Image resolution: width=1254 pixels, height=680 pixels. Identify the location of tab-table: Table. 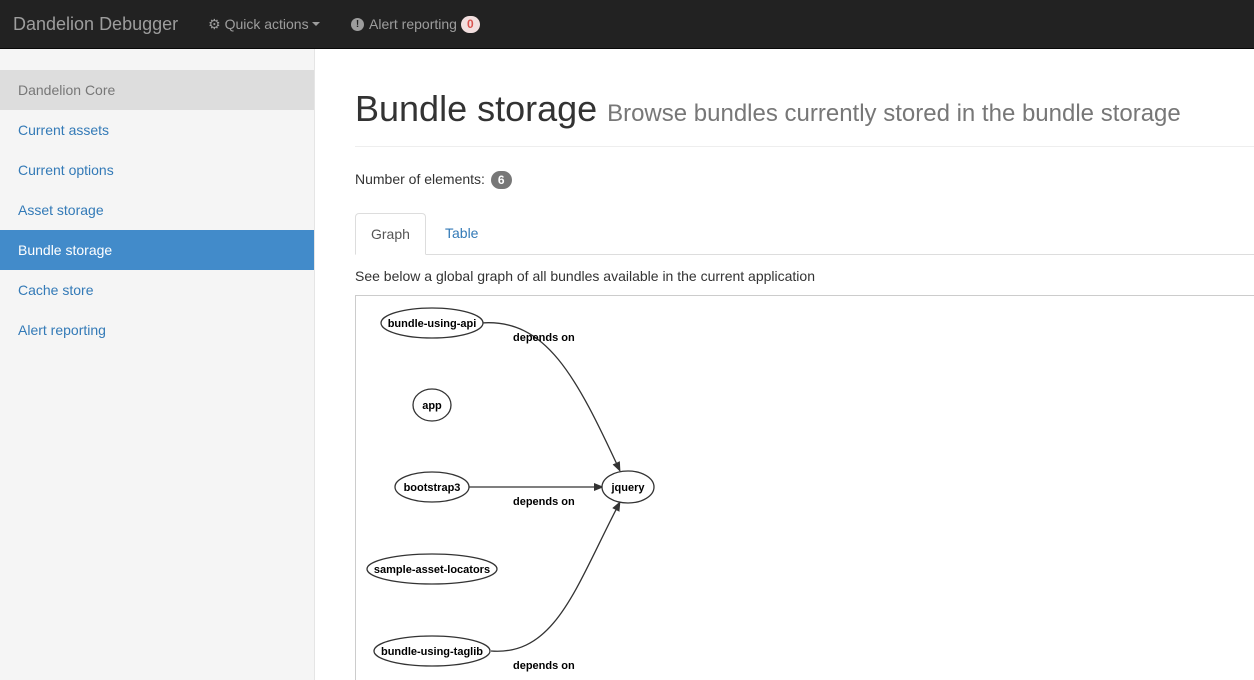
(461, 234).